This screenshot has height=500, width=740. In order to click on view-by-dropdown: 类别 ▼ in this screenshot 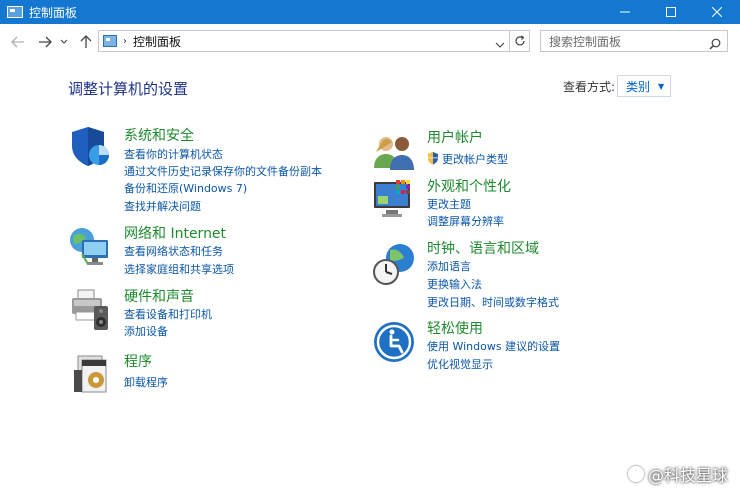, I will do `click(644, 86)`.